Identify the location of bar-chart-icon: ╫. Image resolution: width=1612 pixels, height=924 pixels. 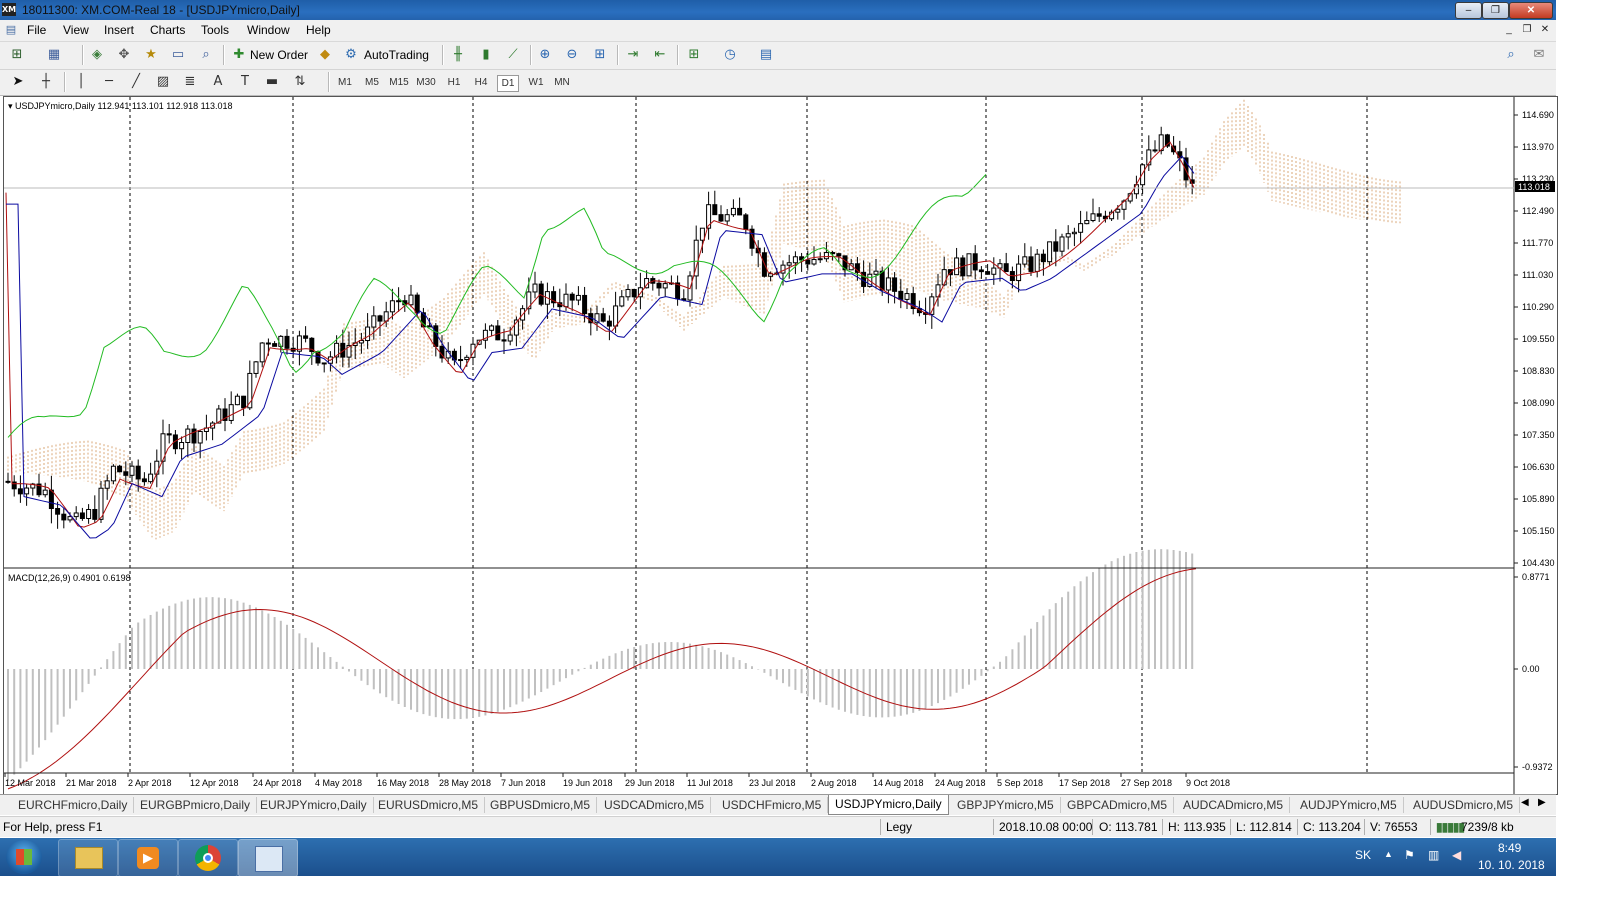
(458, 55).